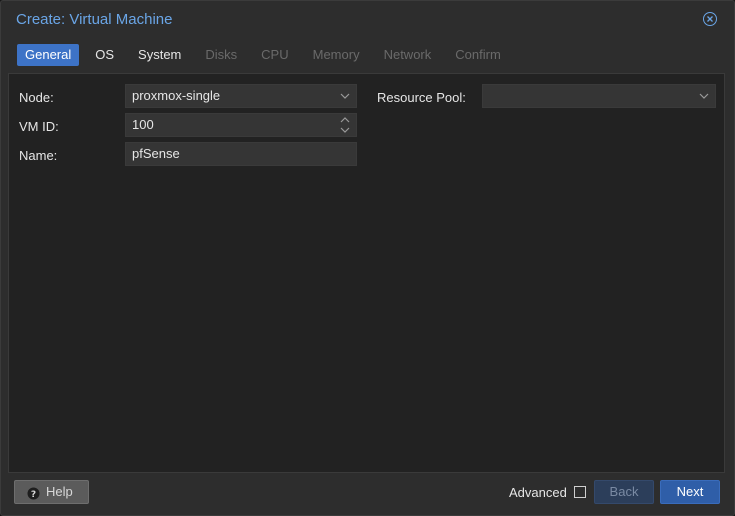  Describe the element at coordinates (599, 96) in the screenshot. I see `resource-pool-select` at that location.